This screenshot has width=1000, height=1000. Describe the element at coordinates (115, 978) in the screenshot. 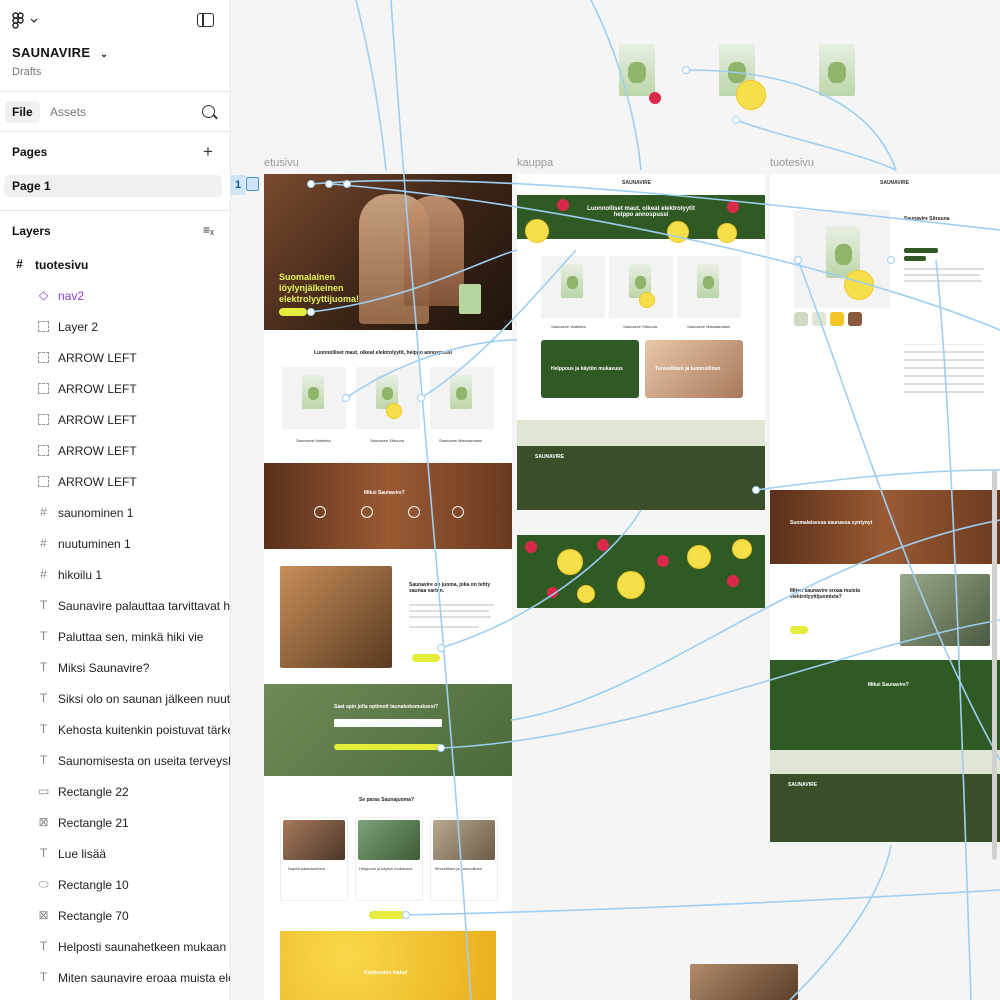

I see `layer-item: T Miten saunavire eroaa muista elek` at that location.